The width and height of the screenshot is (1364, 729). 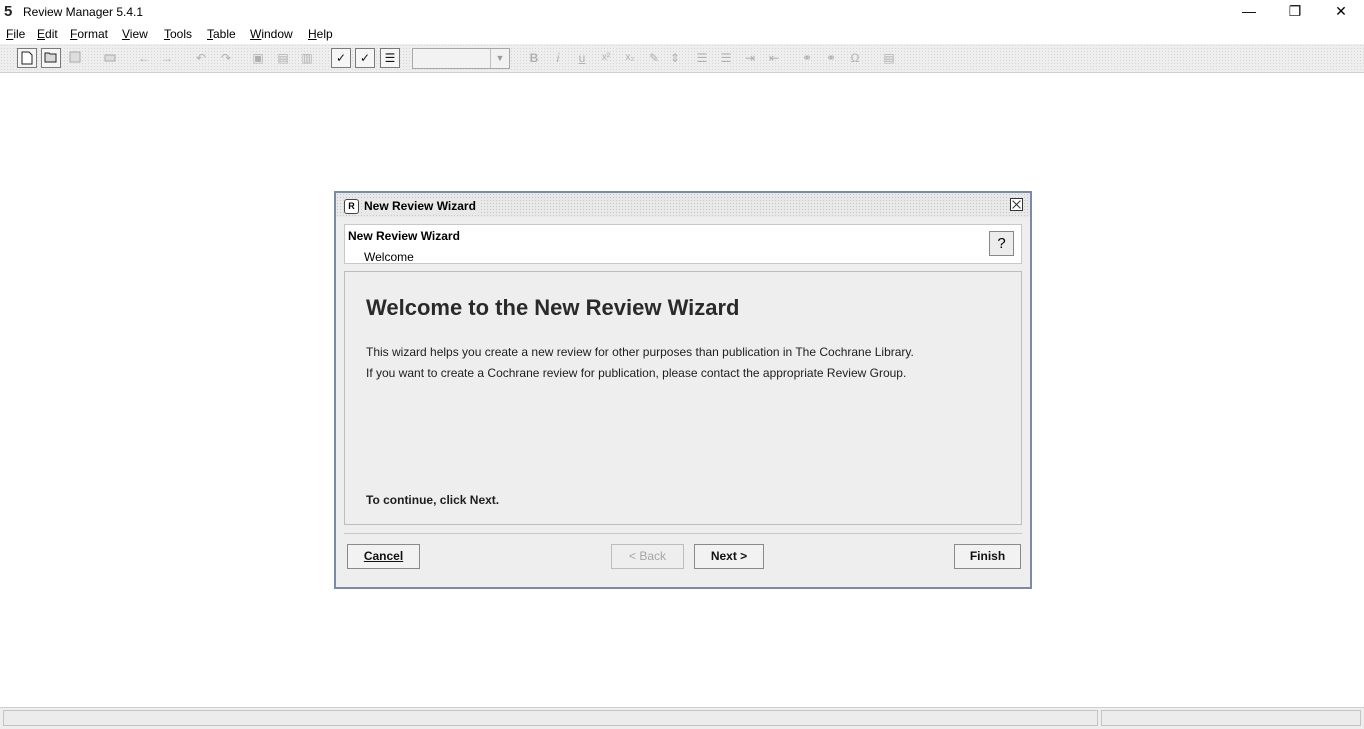 What do you see at coordinates (404, 236) in the screenshot?
I see `wizard-header-title: New Review Wizard` at bounding box center [404, 236].